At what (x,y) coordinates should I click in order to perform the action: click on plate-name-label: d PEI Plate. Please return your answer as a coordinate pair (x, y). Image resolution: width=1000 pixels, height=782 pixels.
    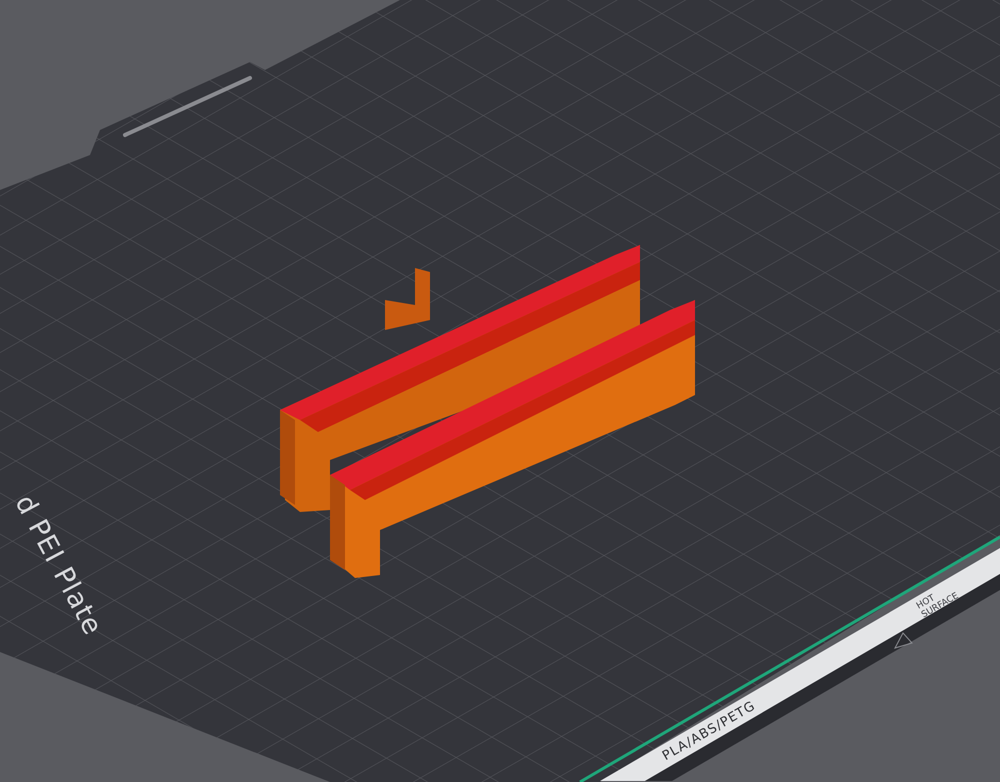
    Looking at the image, I should click on (58, 565).